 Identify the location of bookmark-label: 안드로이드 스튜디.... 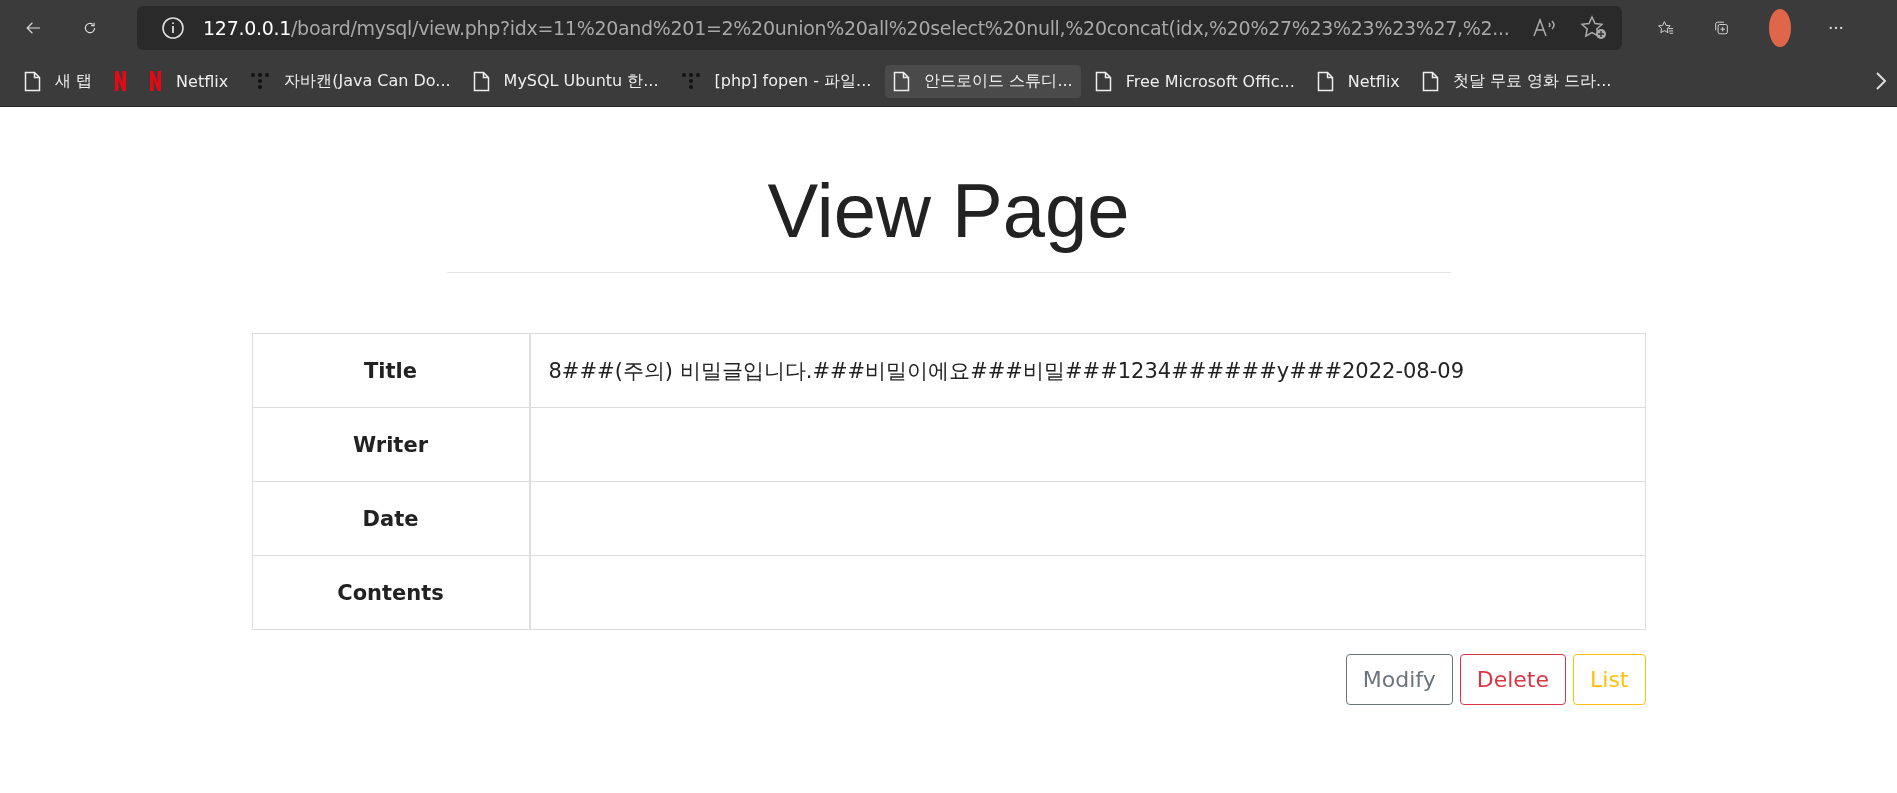
(998, 81).